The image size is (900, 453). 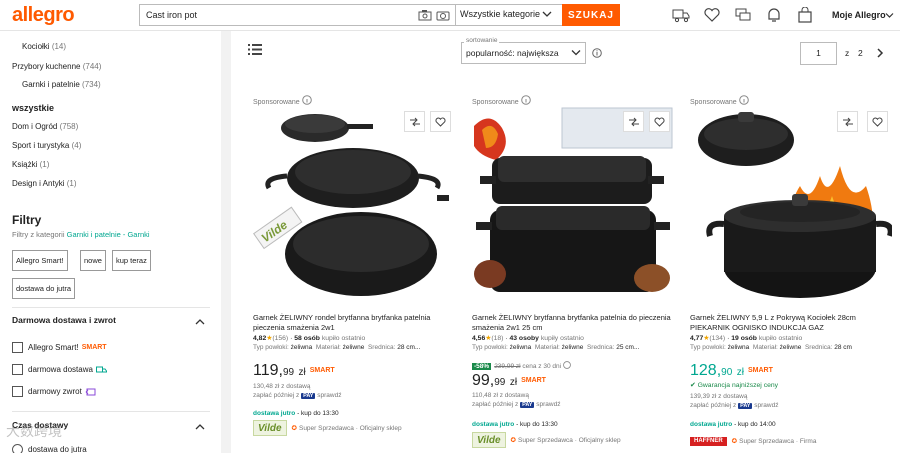 What do you see at coordinates (92, 66) in the screenshot?
I see `category-count: (744)` at bounding box center [92, 66].